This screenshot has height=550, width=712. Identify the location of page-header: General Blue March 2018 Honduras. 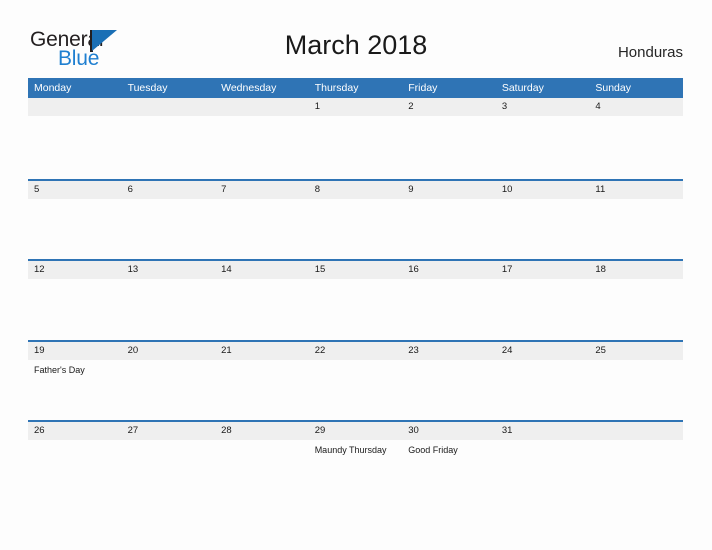
(356, 39).